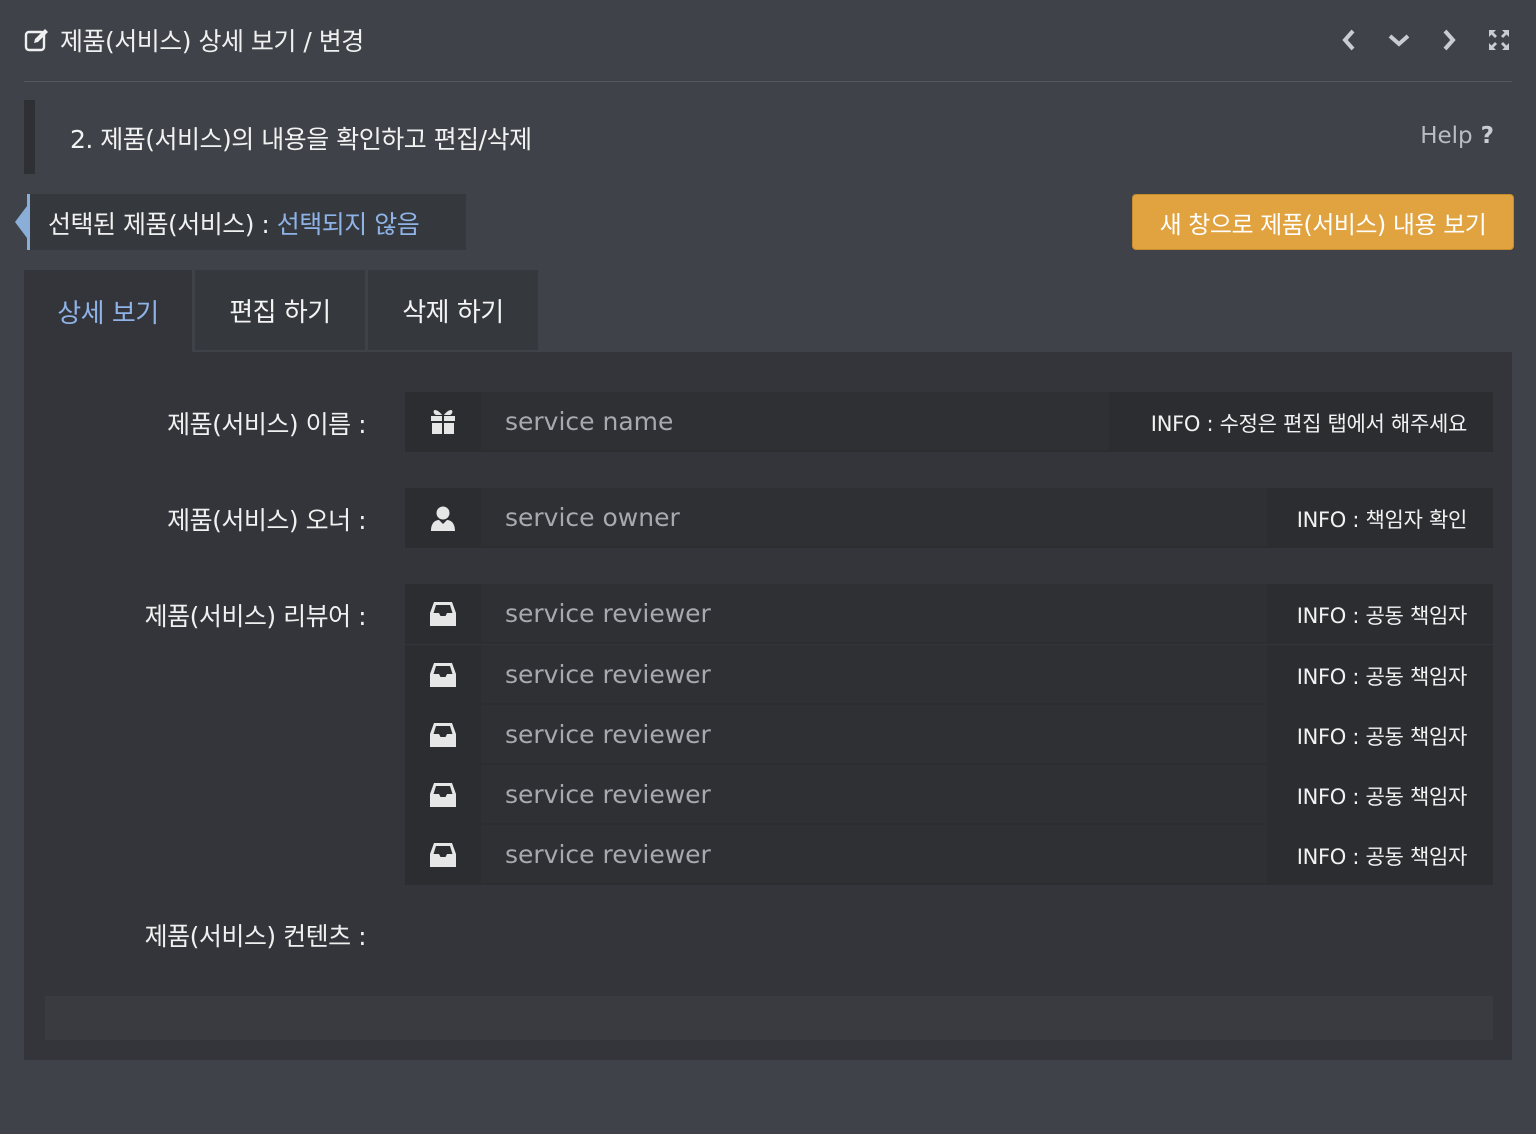  I want to click on help-link: Help ?, so click(1457, 136).